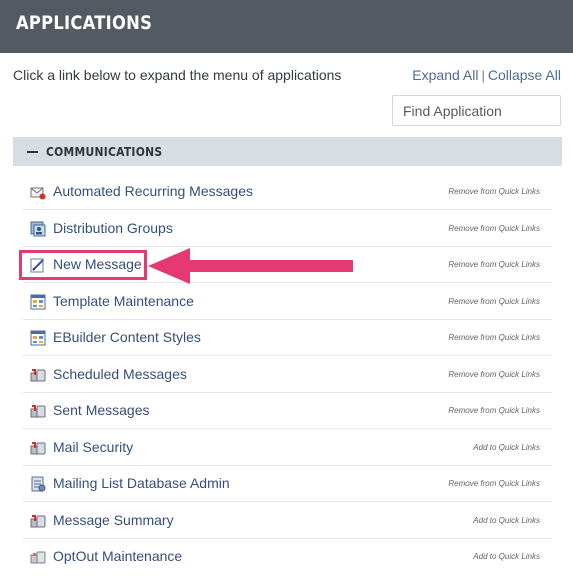  What do you see at coordinates (153, 191) in the screenshot?
I see `app-link: Automated Recurring Messages` at bounding box center [153, 191].